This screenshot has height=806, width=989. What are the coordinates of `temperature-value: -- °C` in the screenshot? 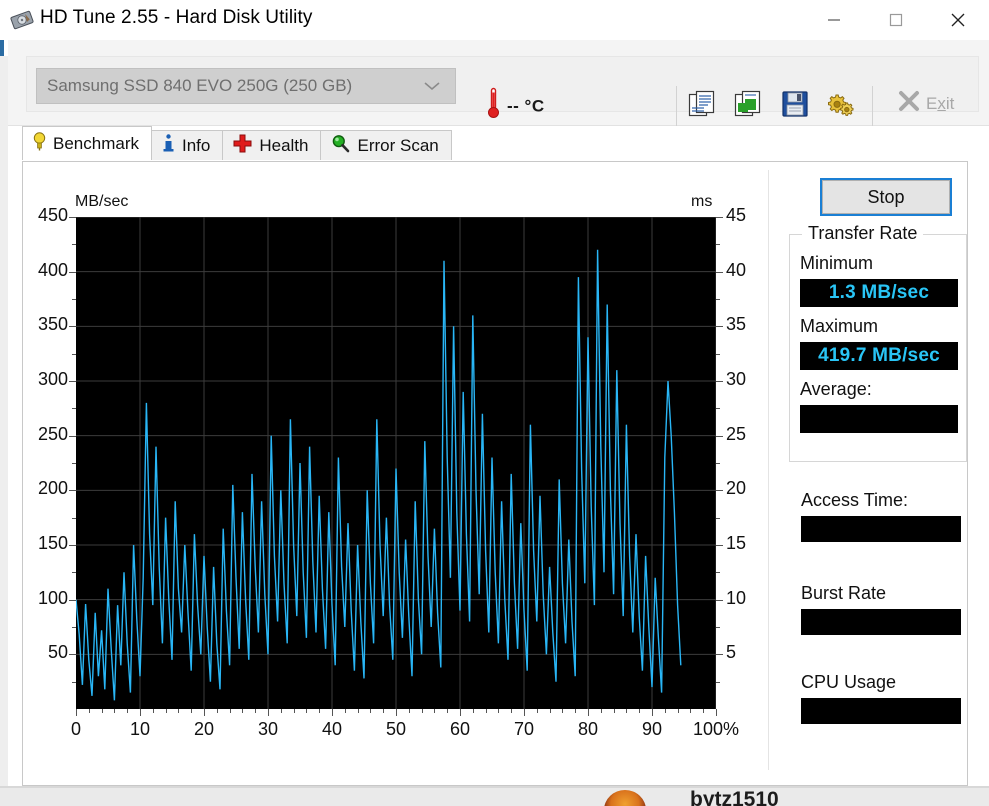 It's located at (526, 105).